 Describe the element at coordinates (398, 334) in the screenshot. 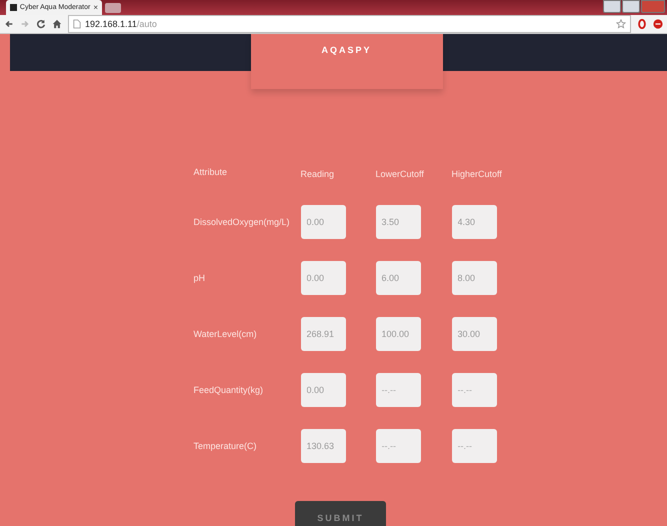

I see `lower-cutoff-field: 100.00` at that location.